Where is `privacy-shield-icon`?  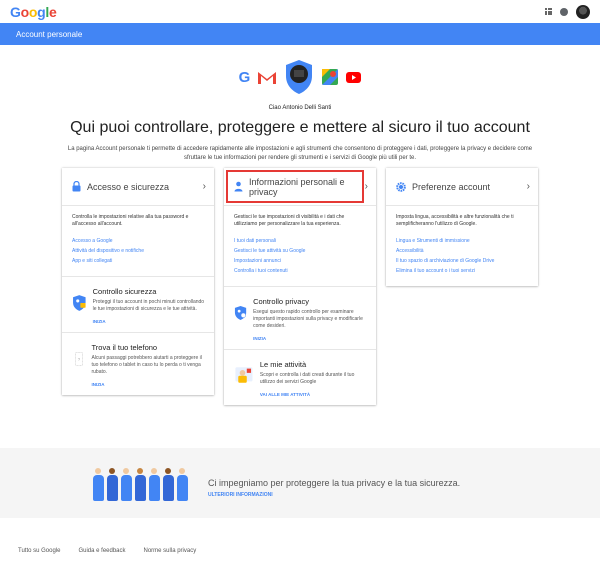
privacy-shield-icon is located at coordinates (240, 313).